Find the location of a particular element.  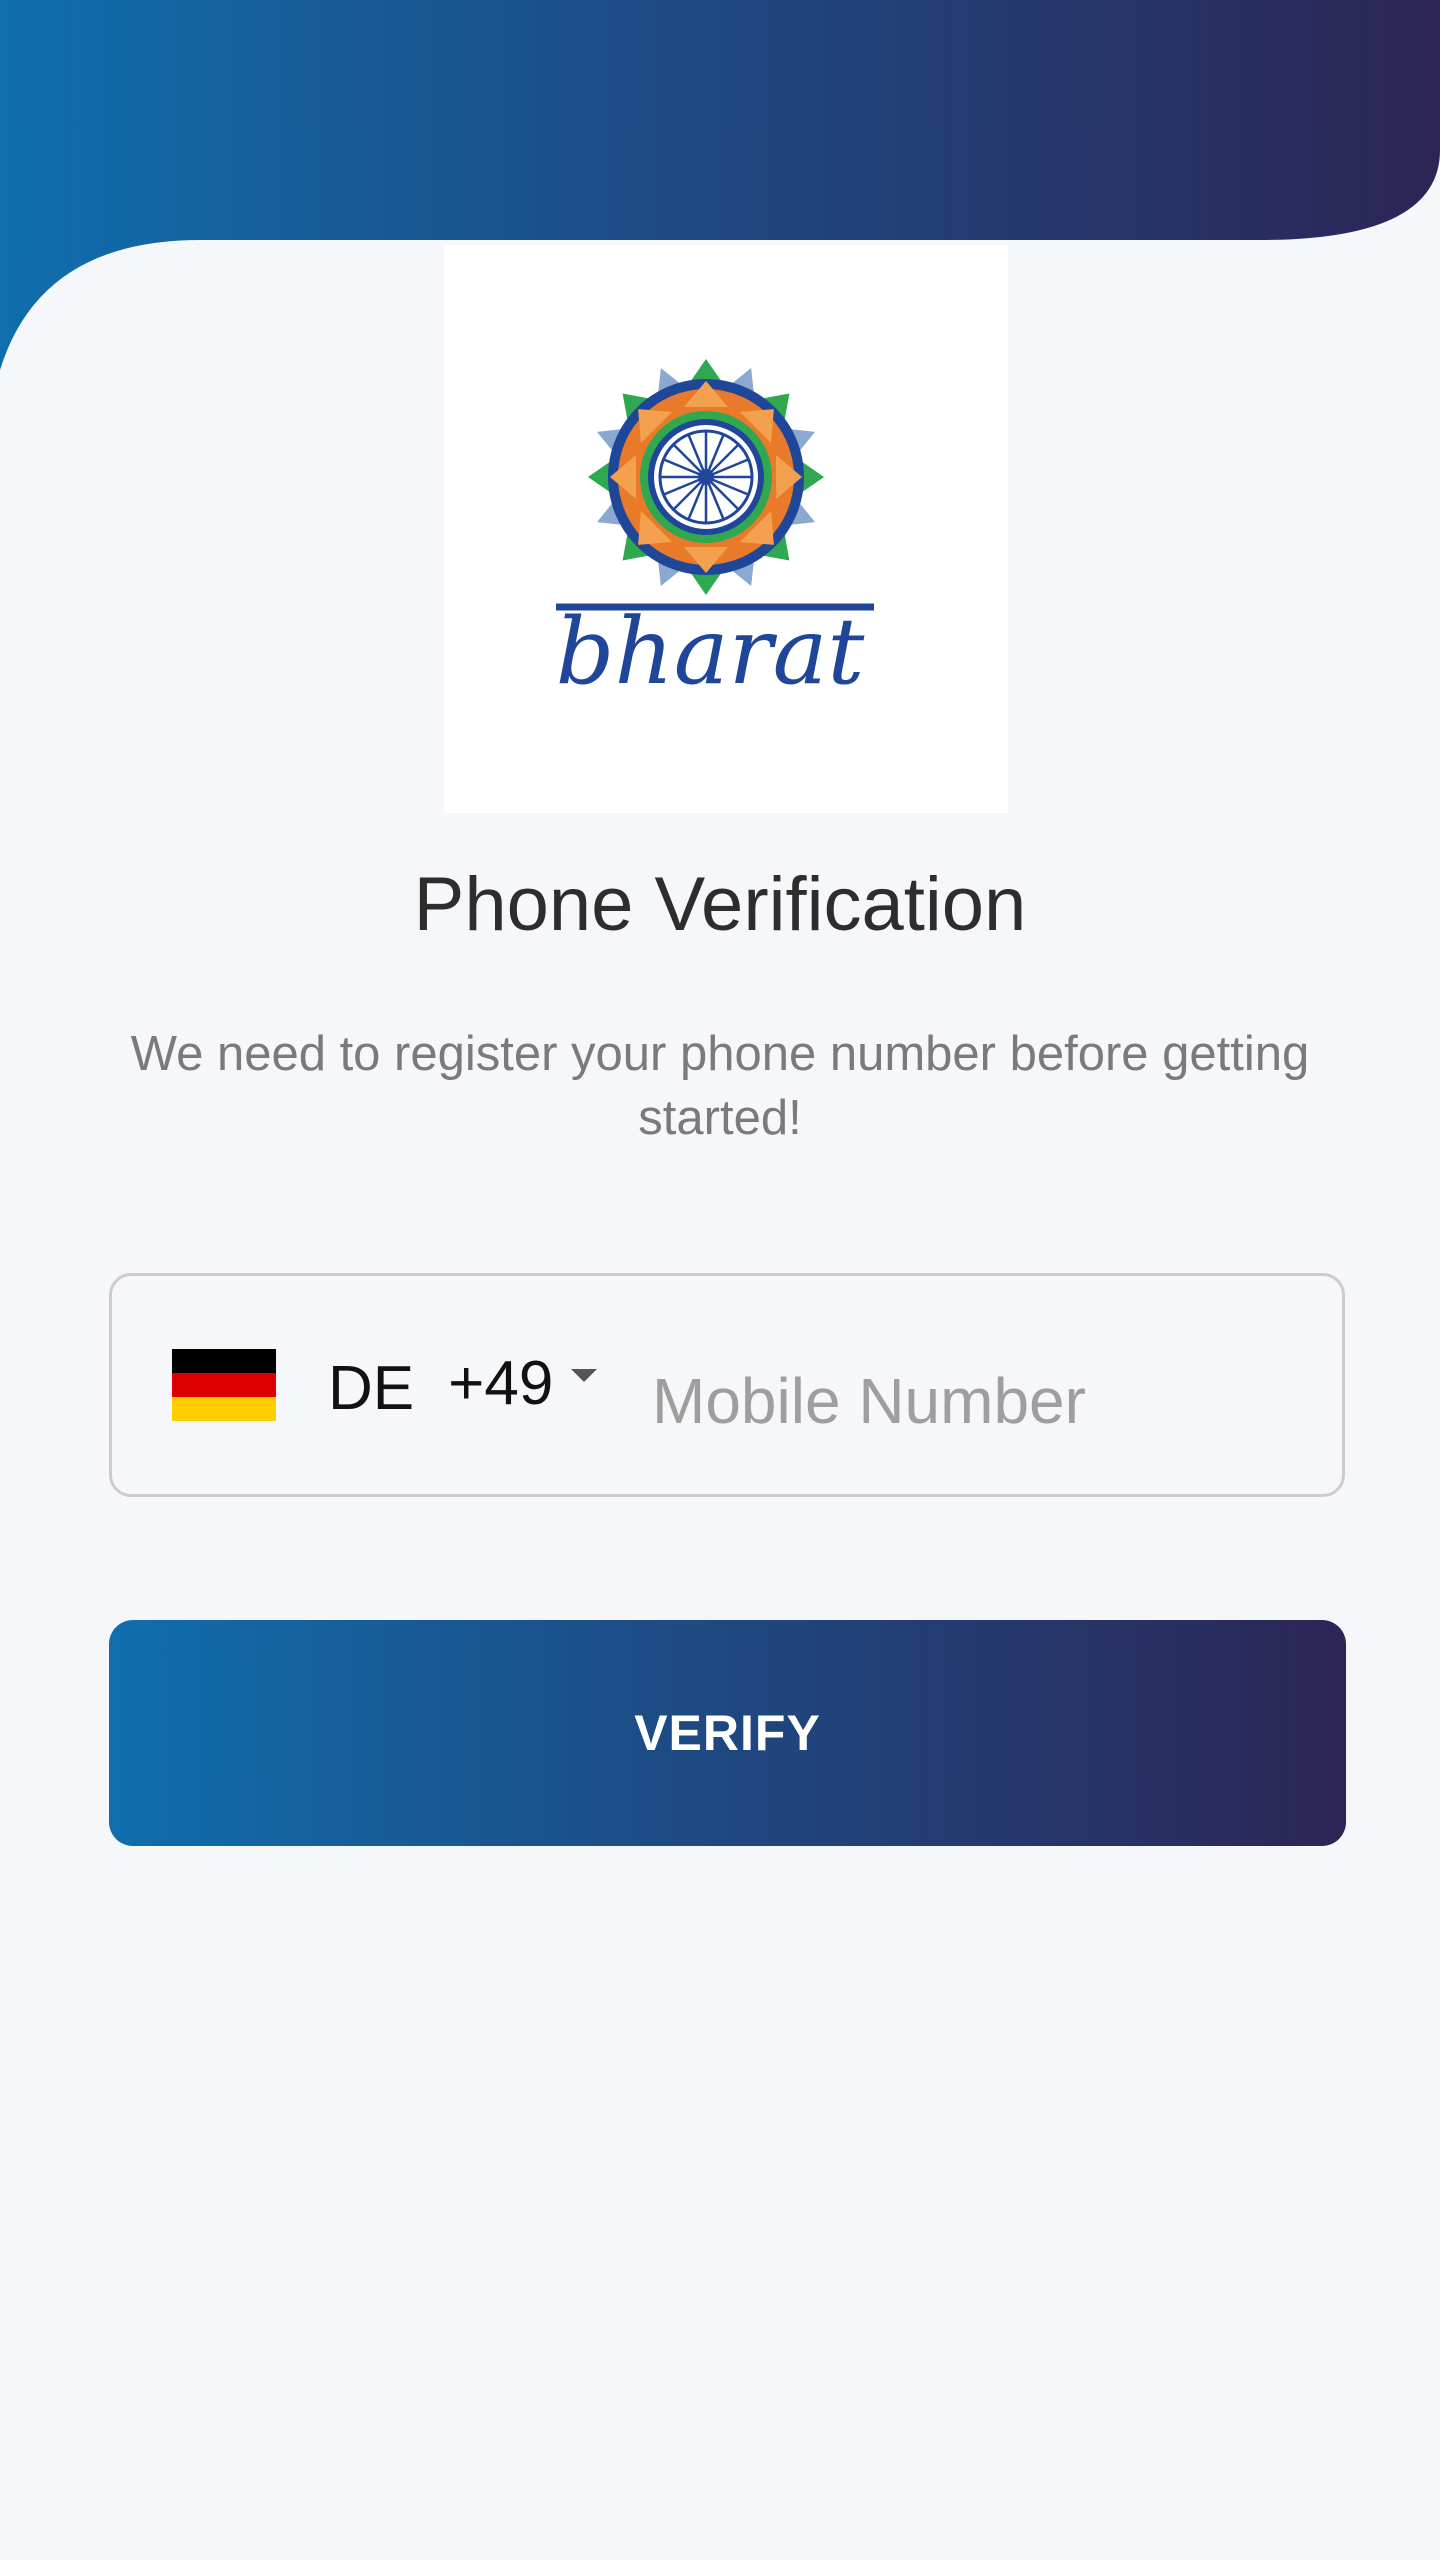

country-iso-code: DE is located at coordinates (371, 1388).